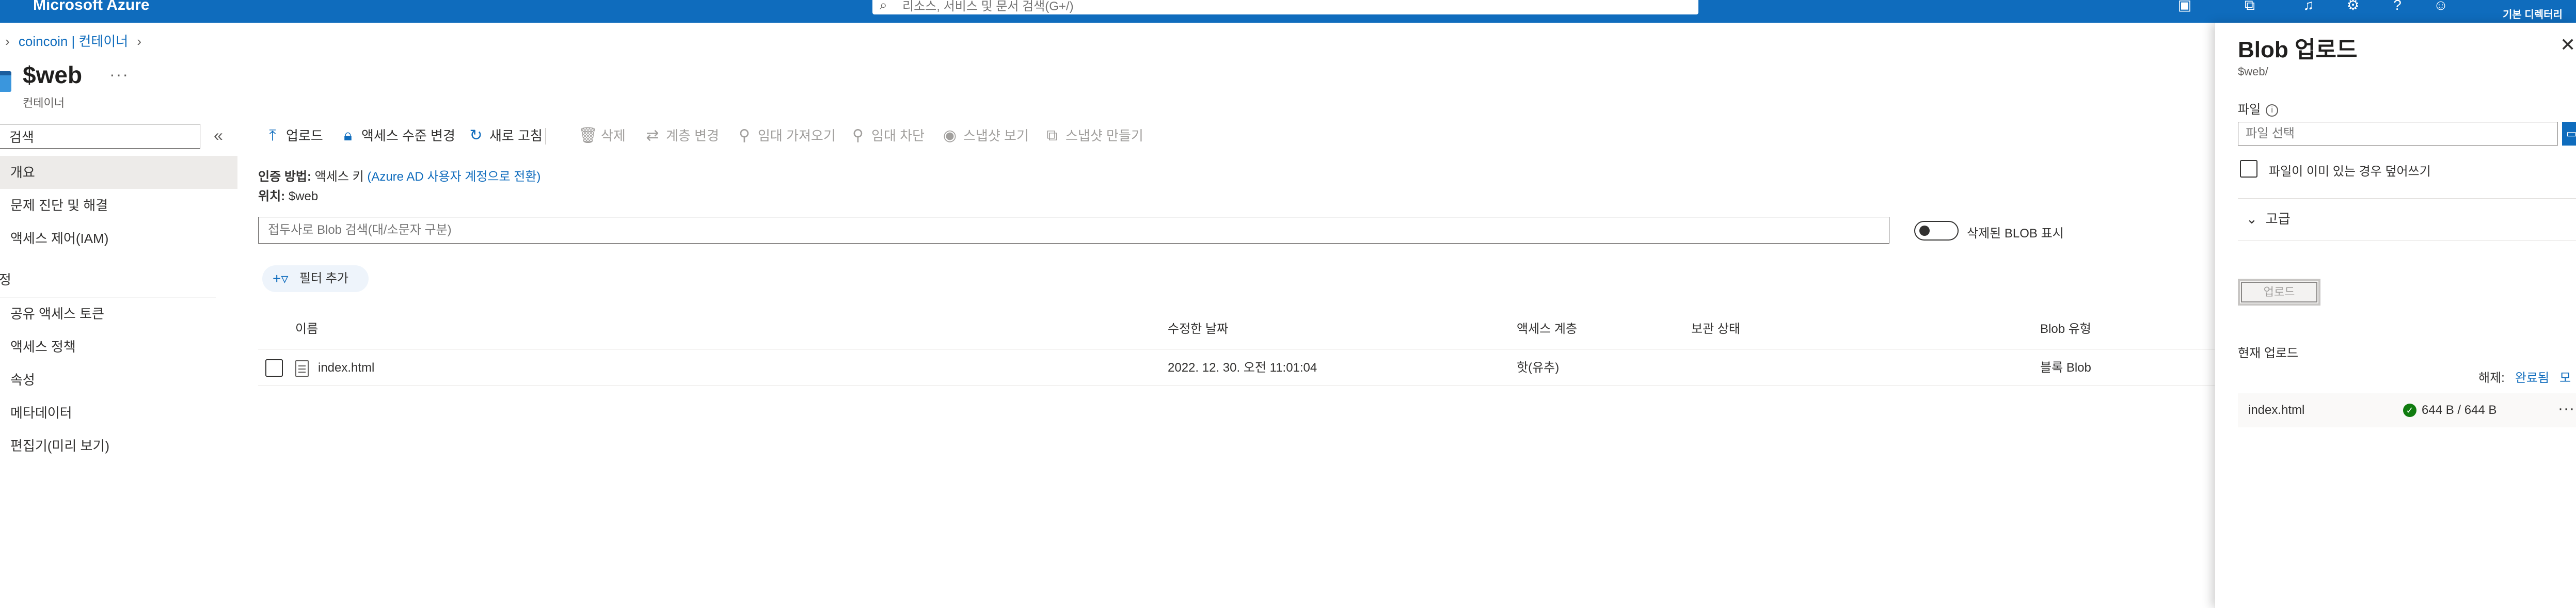 The width and height of the screenshot is (2576, 608). Describe the element at coordinates (2407, 198) in the screenshot. I see `panel-divider` at that location.